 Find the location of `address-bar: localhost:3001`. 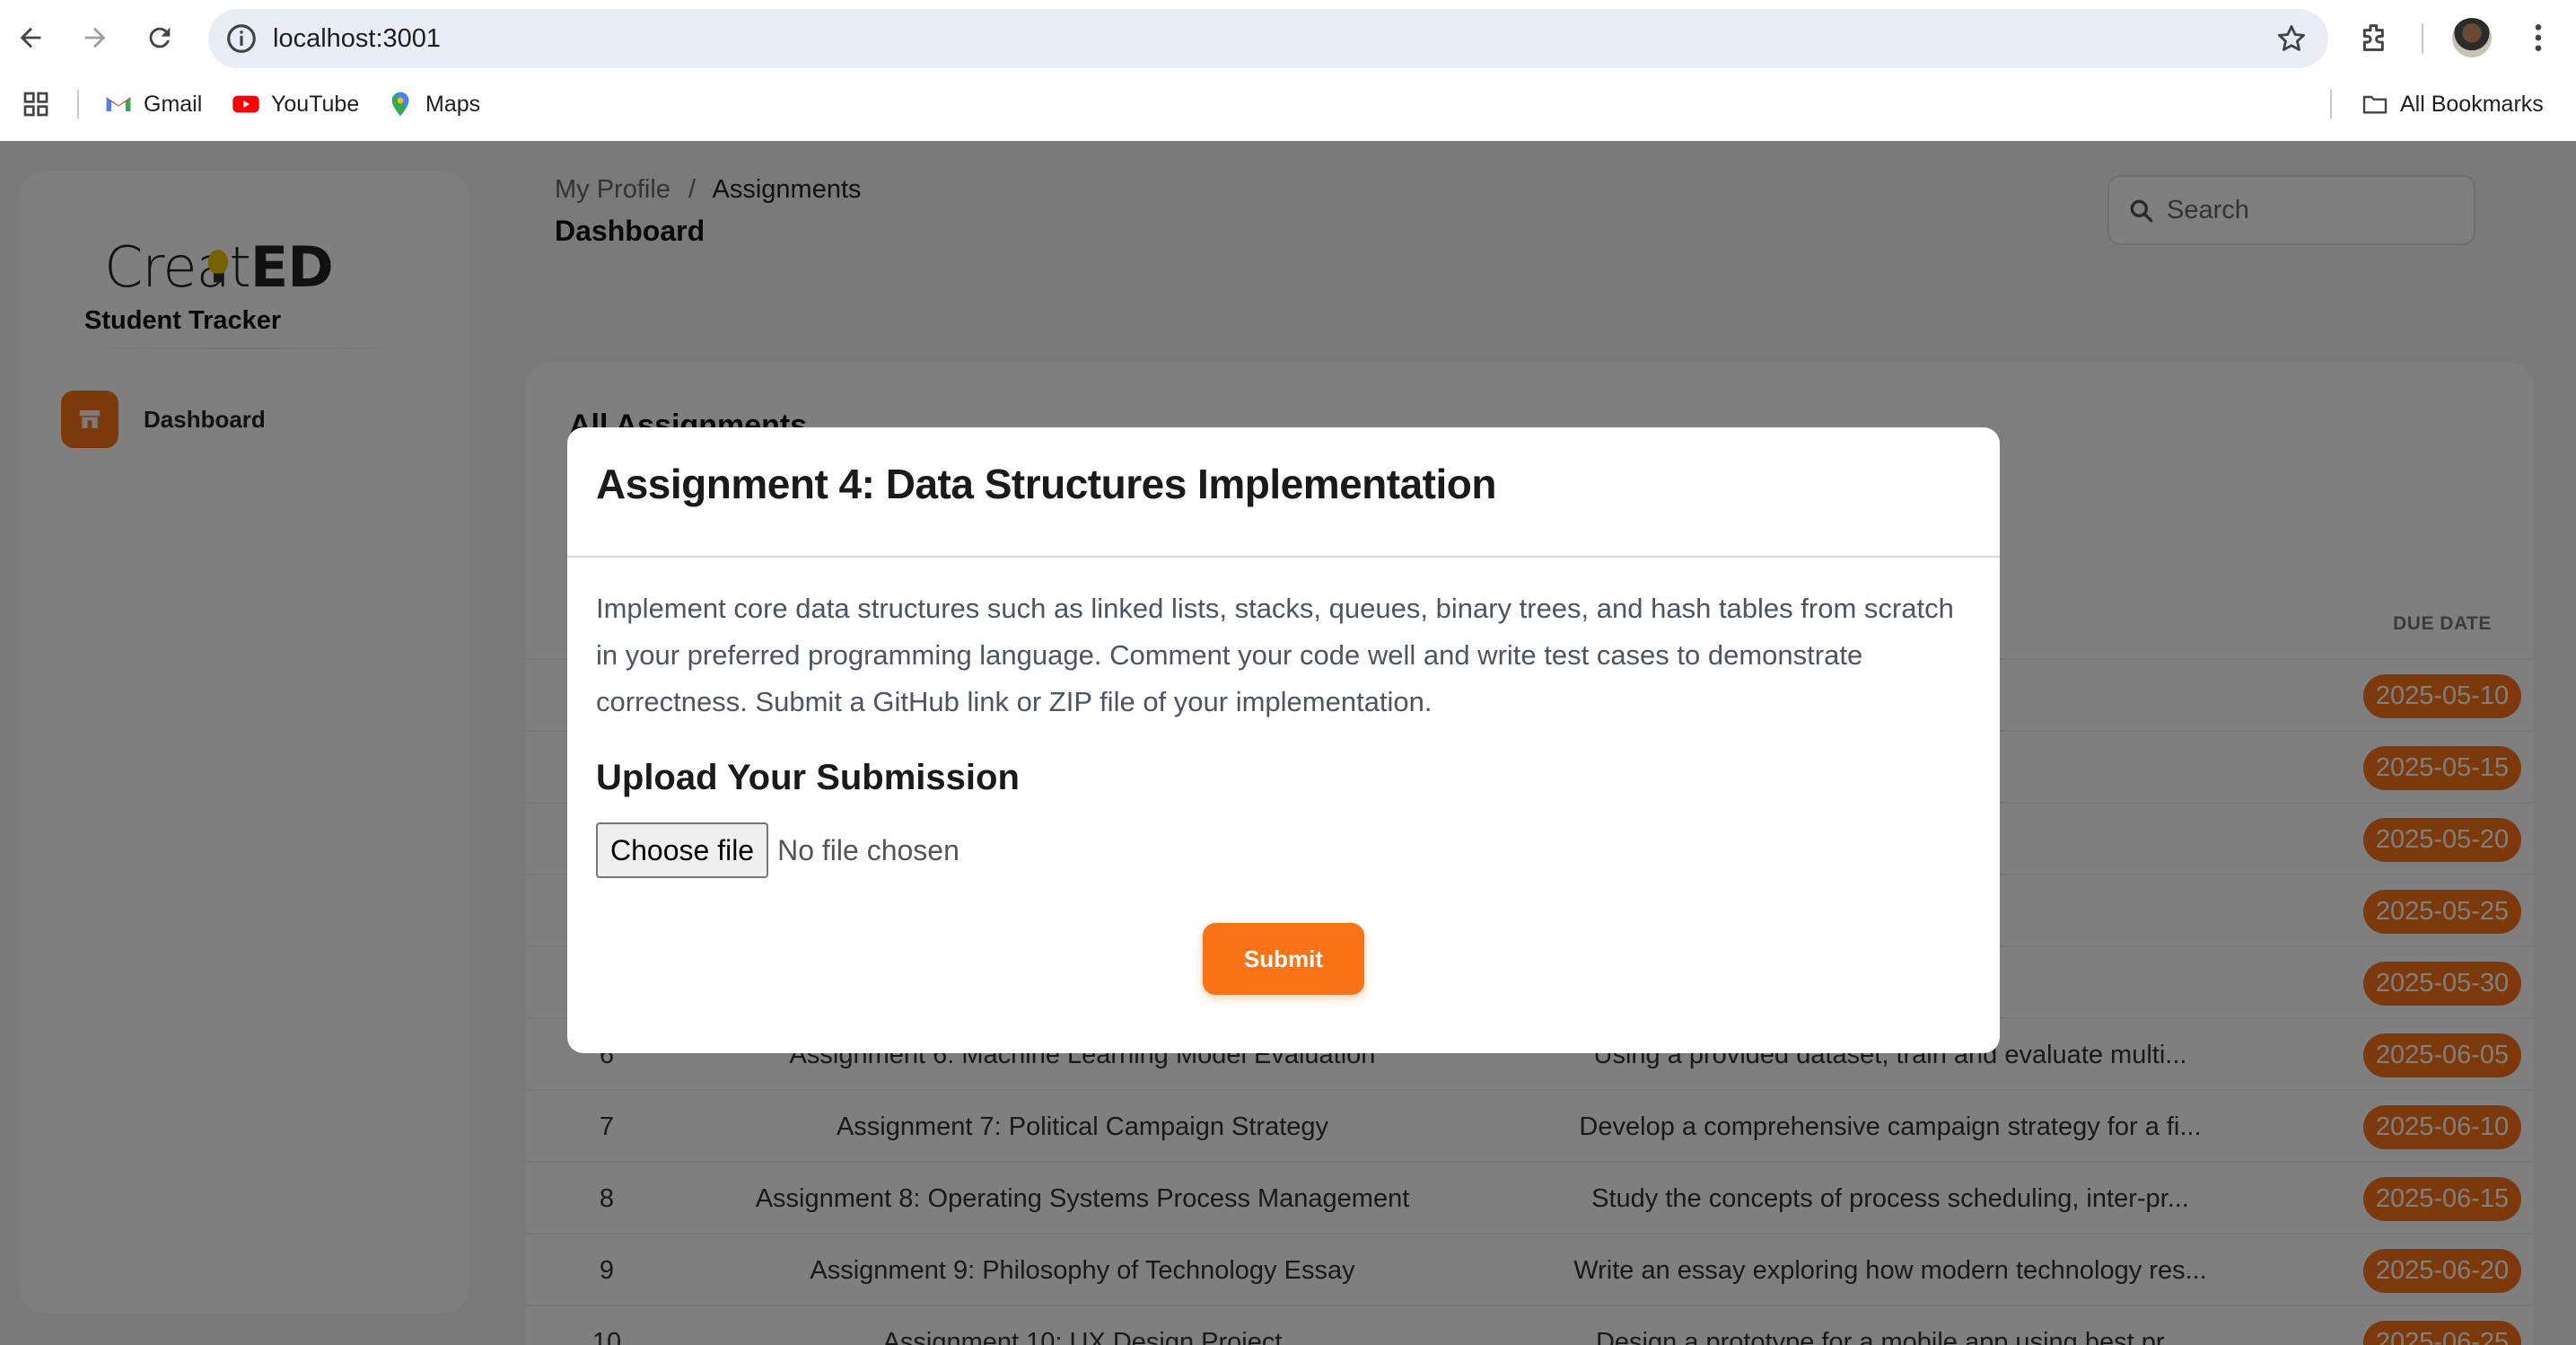

address-bar: localhost:3001 is located at coordinates (1268, 38).